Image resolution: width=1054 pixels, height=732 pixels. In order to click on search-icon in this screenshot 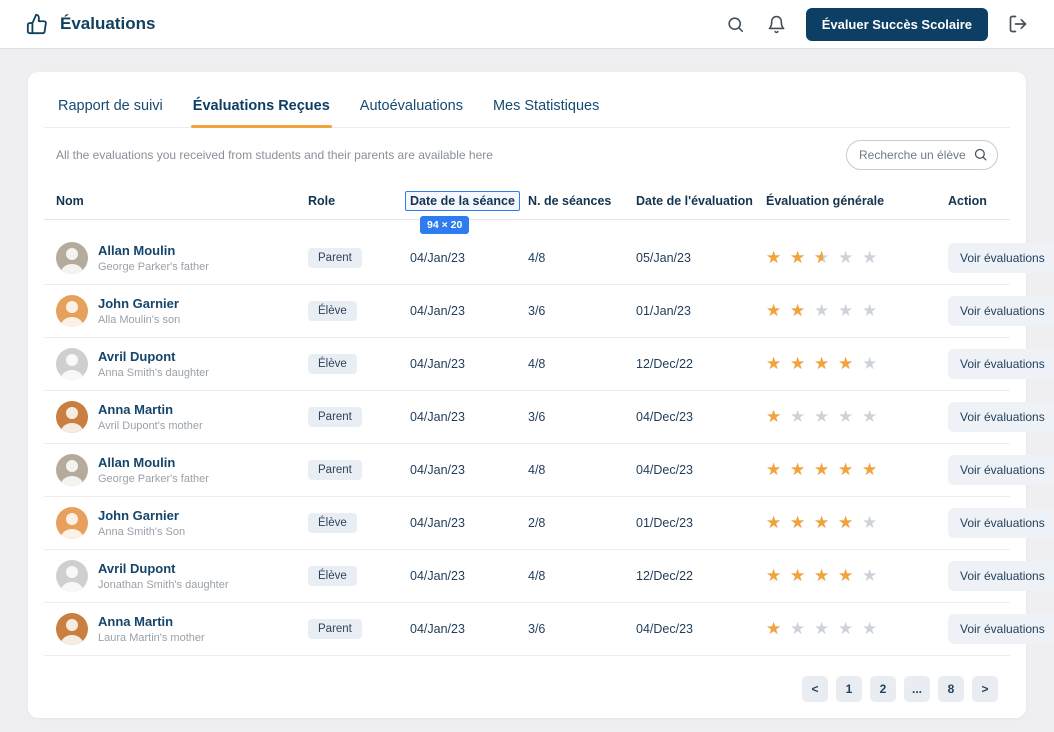, I will do `click(735, 24)`.